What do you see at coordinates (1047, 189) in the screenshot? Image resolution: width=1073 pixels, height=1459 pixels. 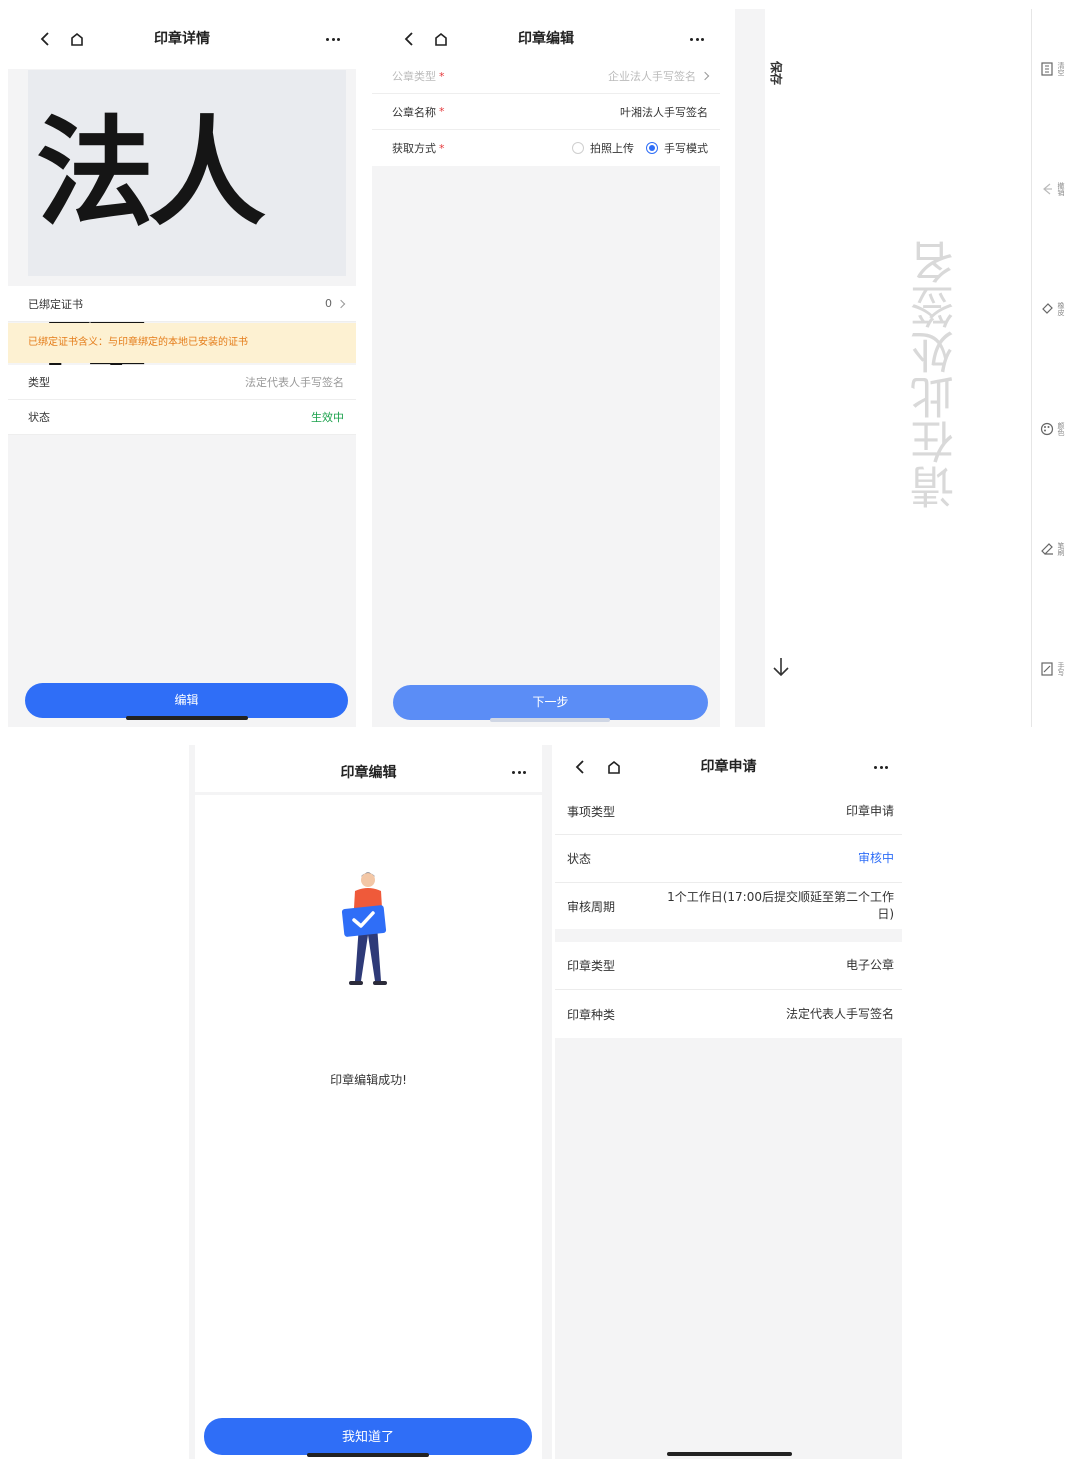 I see `undo-icon` at bounding box center [1047, 189].